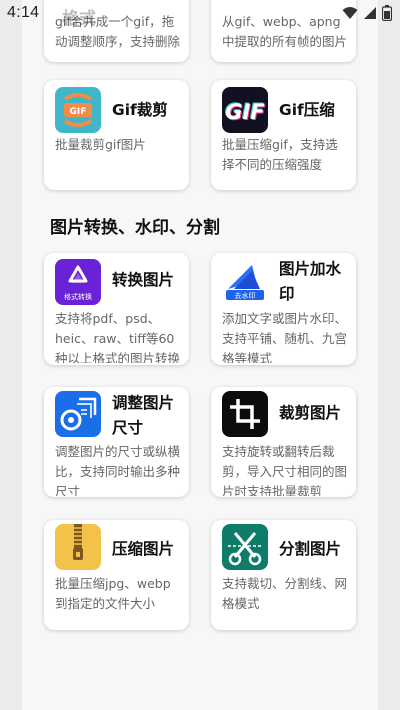  I want to click on battery-icon, so click(387, 13).